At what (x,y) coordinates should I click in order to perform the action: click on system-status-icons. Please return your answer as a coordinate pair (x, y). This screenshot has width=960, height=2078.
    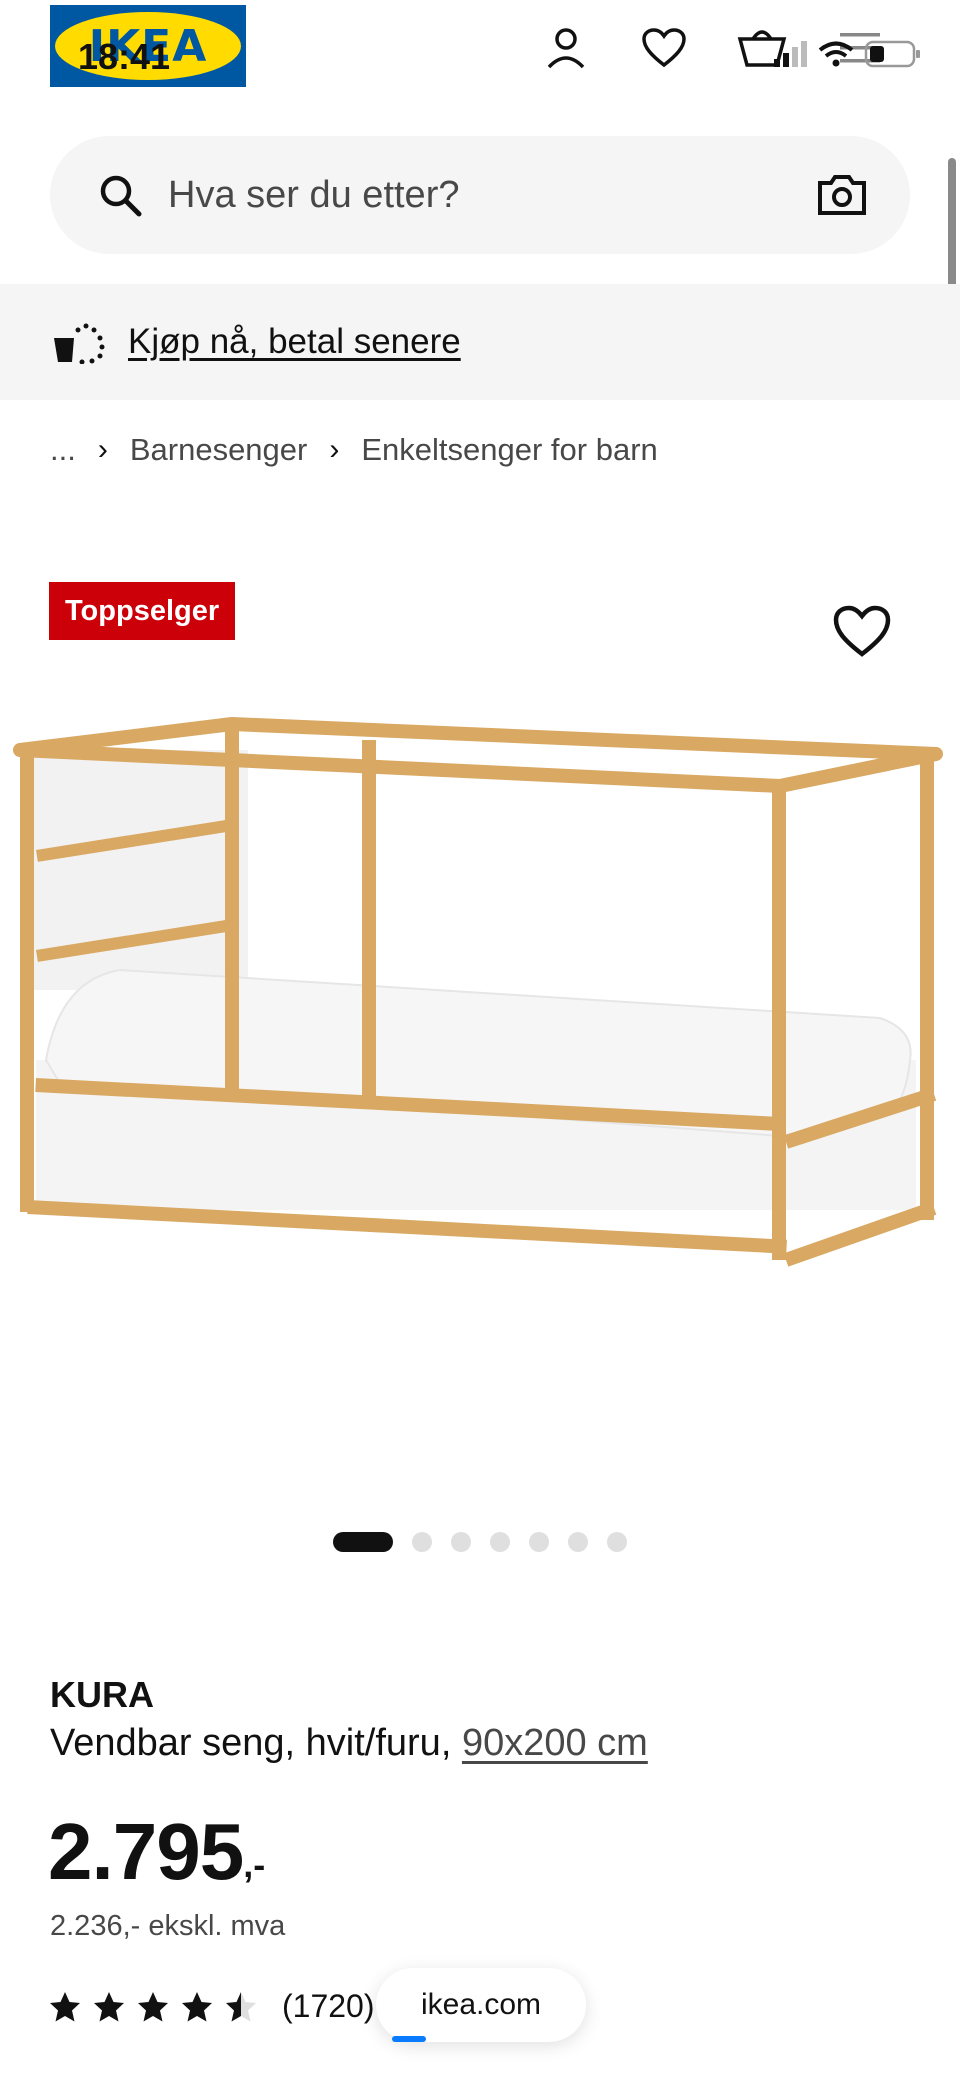
    Looking at the image, I should click on (848, 54).